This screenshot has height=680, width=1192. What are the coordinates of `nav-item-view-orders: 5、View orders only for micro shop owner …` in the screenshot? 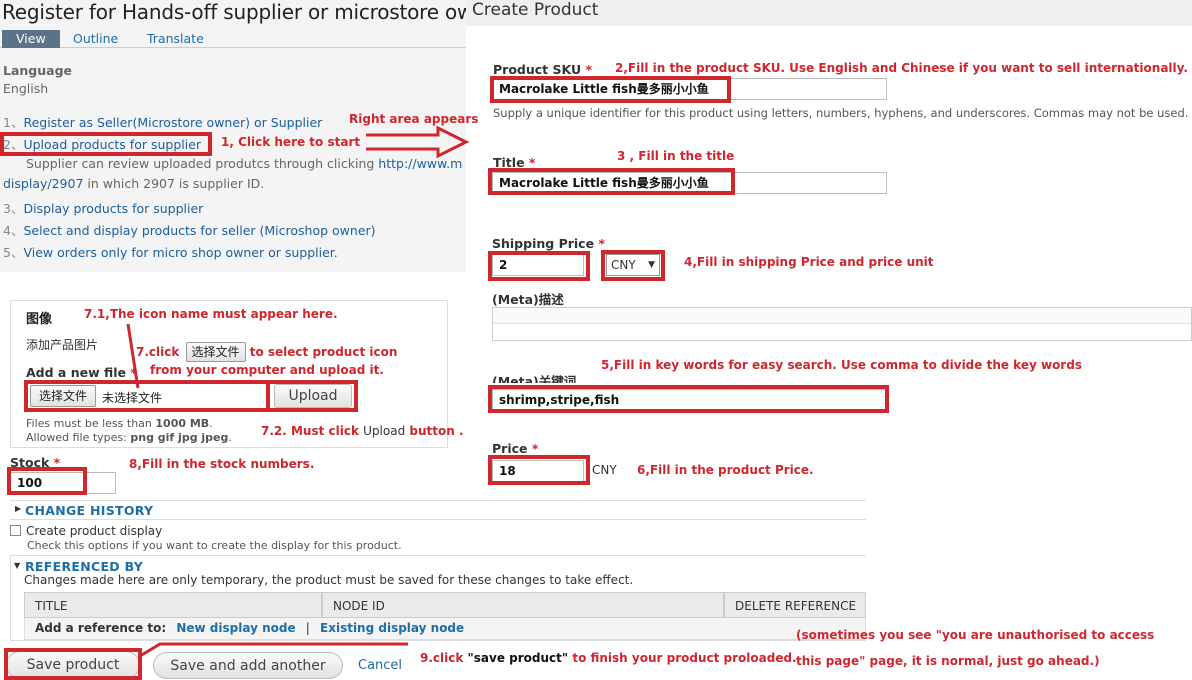 It's located at (170, 251).